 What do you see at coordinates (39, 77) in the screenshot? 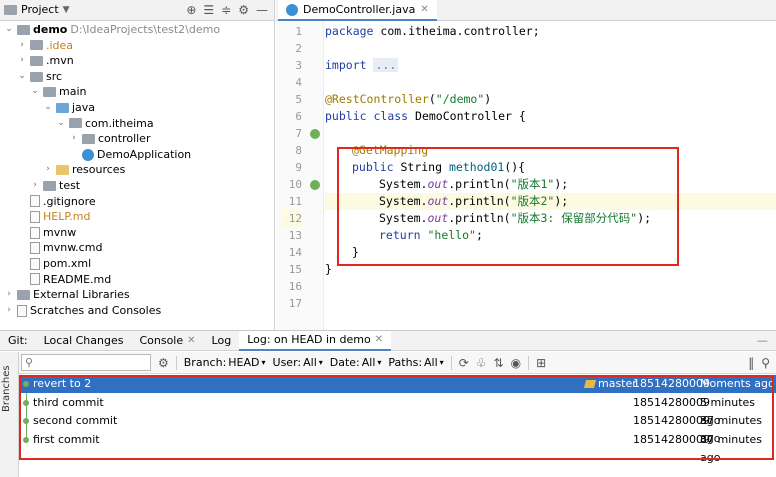
I see `tree-item: ⌄ src` at bounding box center [39, 77].